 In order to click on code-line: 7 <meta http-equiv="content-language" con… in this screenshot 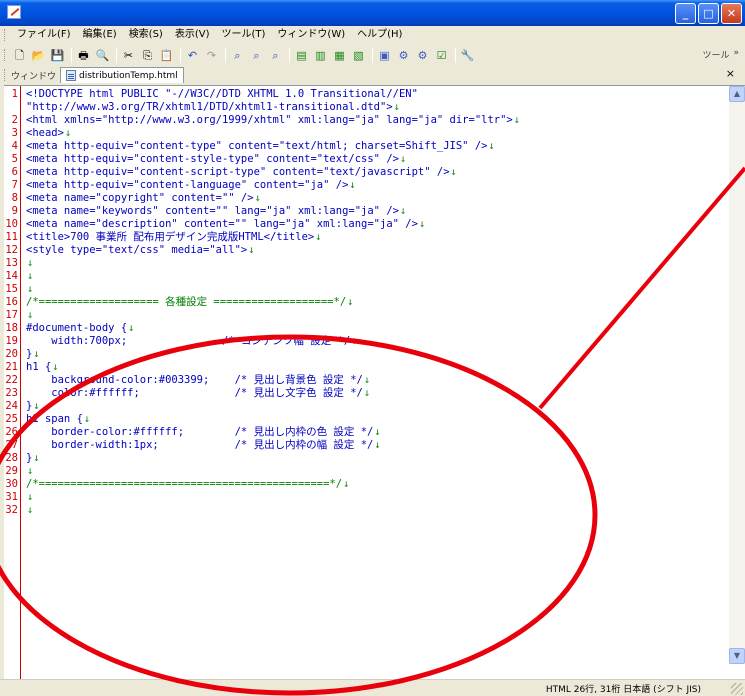, I will do `click(366, 185)`.